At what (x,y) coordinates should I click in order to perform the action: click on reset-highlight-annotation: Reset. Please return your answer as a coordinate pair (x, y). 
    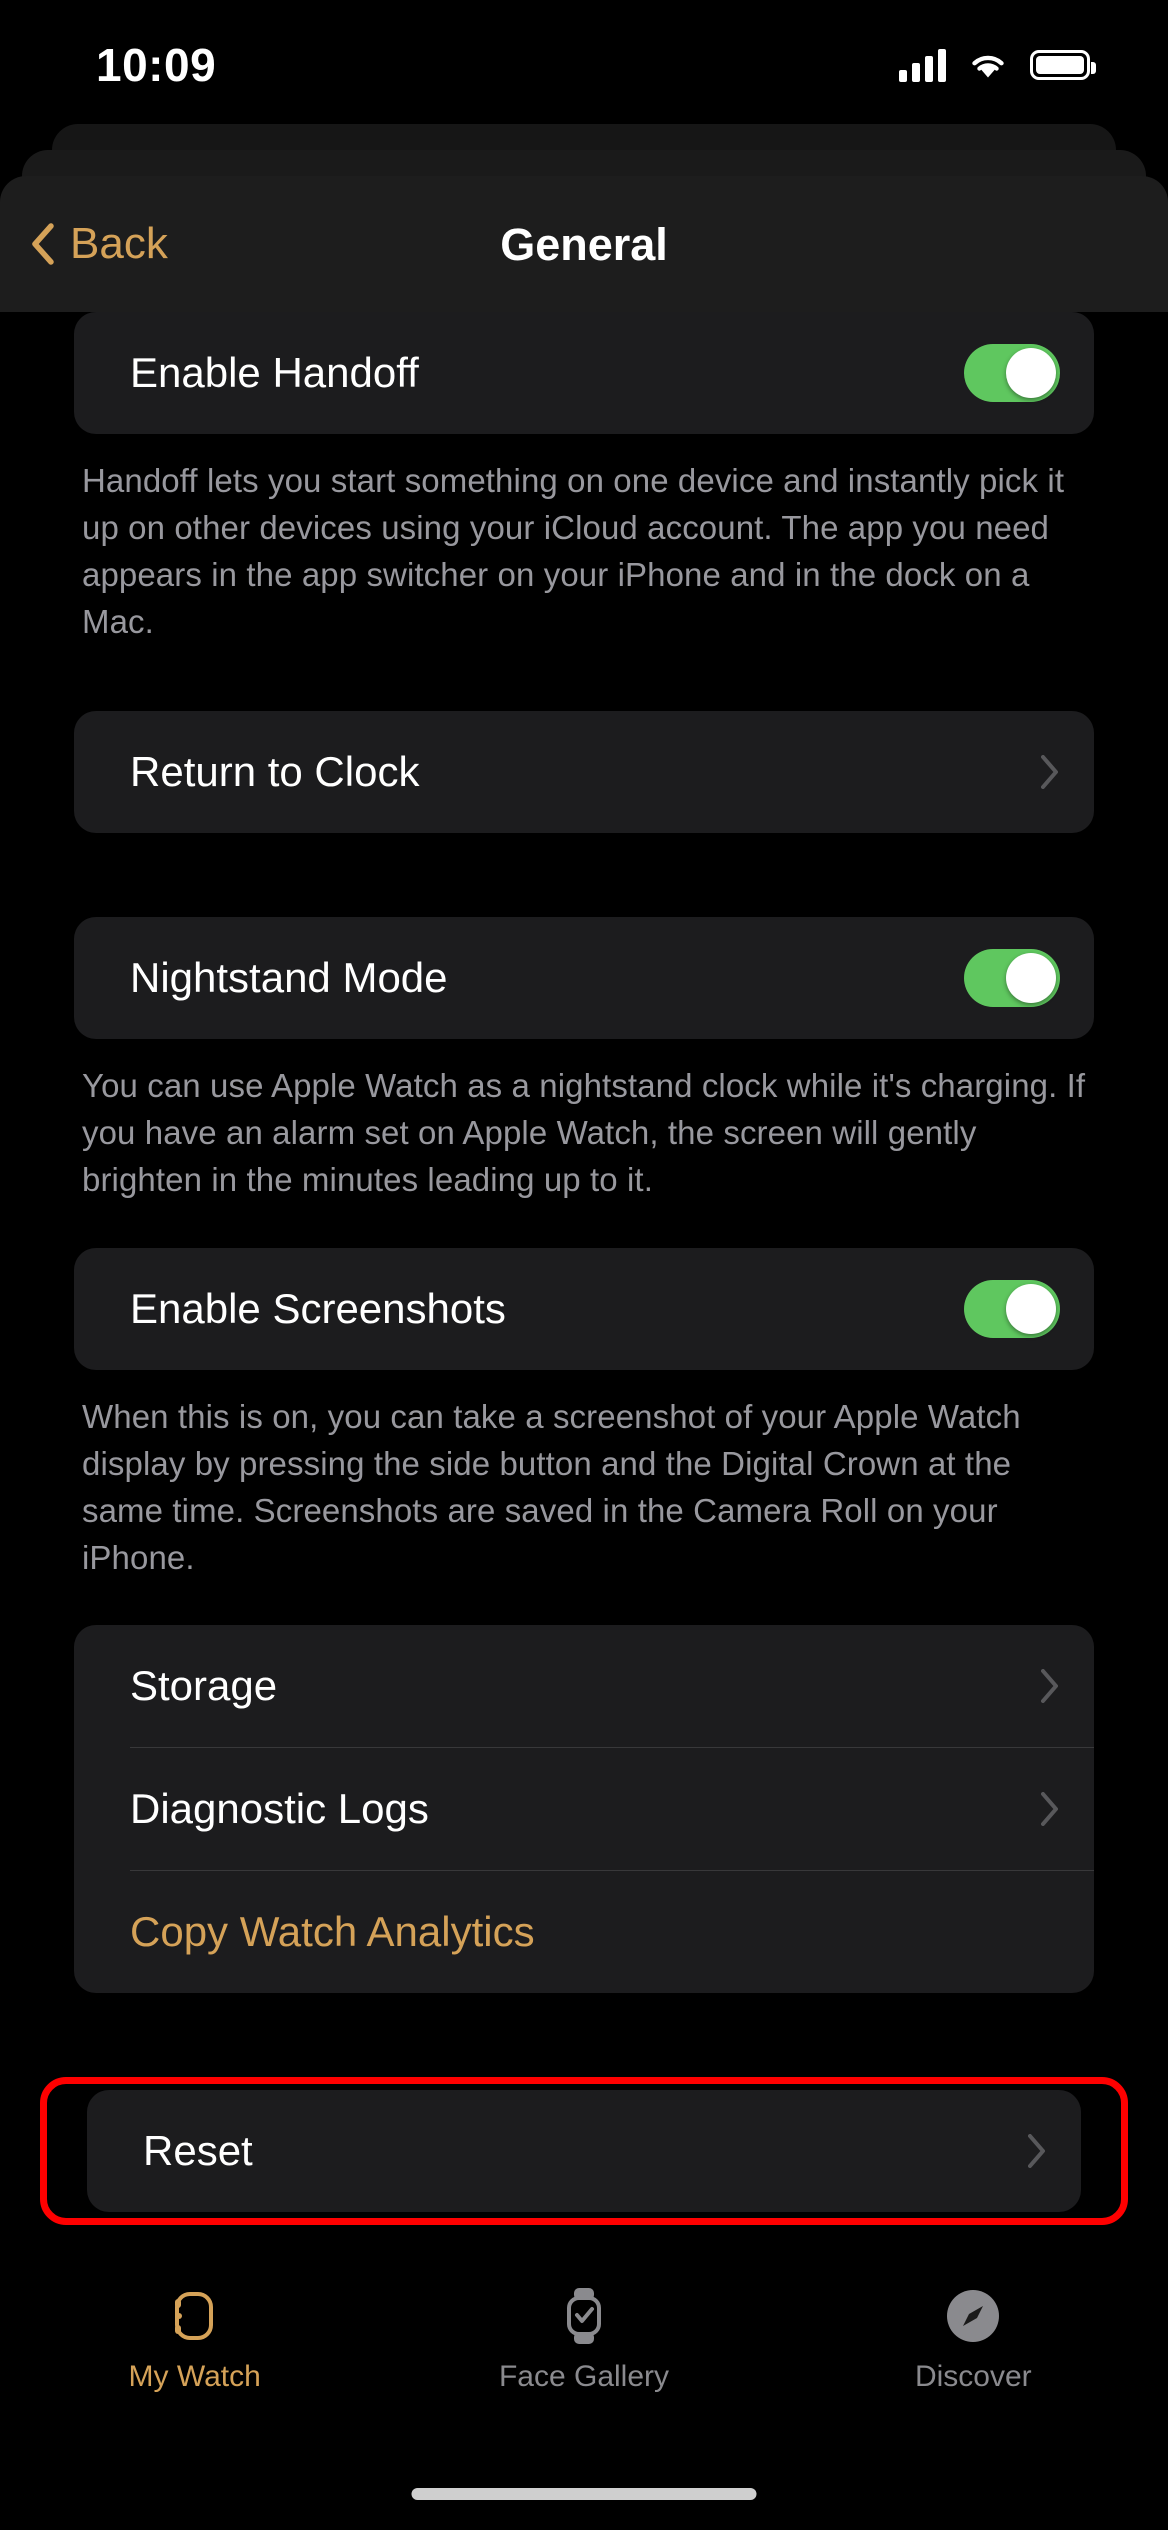
    Looking at the image, I should click on (584, 2151).